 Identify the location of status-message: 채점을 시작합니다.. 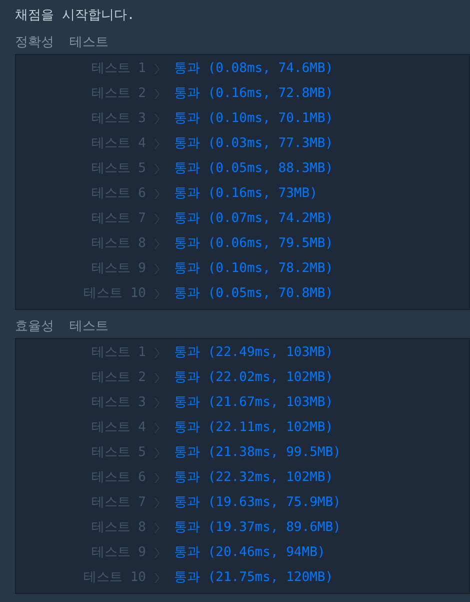
(75, 15).